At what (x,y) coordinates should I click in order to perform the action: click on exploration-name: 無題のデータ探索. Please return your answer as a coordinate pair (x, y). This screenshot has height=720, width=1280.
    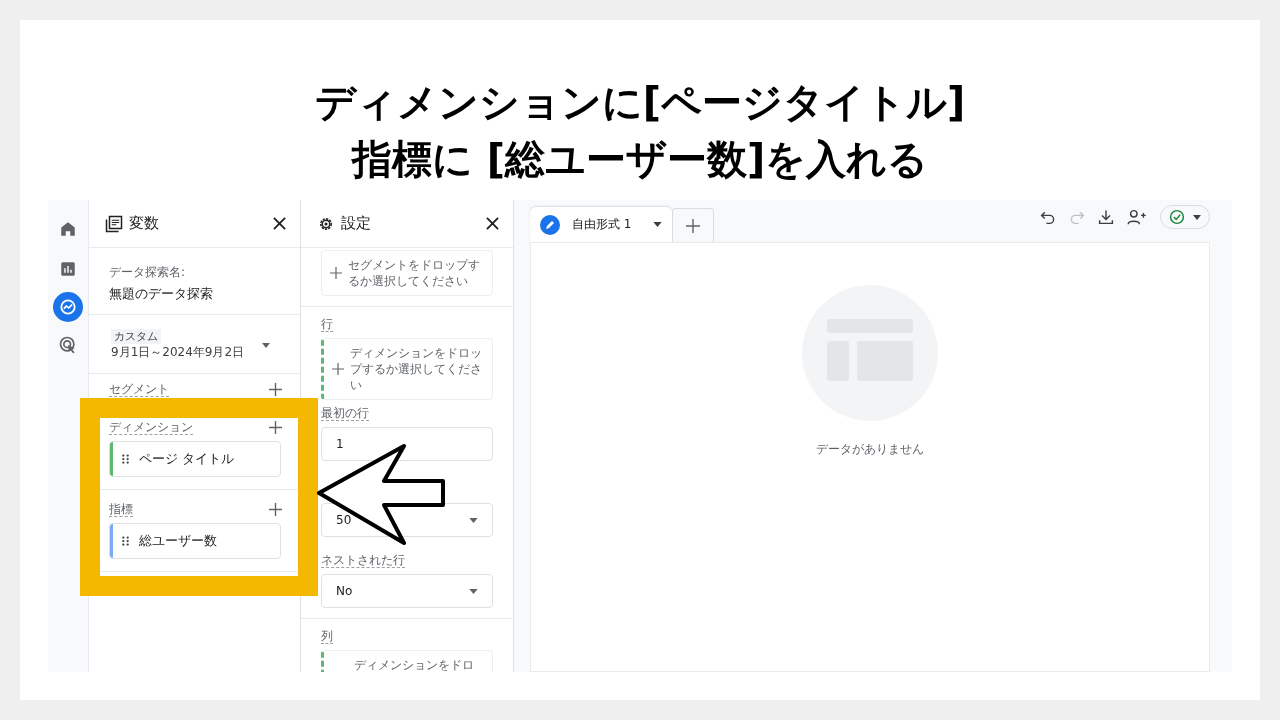
    Looking at the image, I should click on (194, 294).